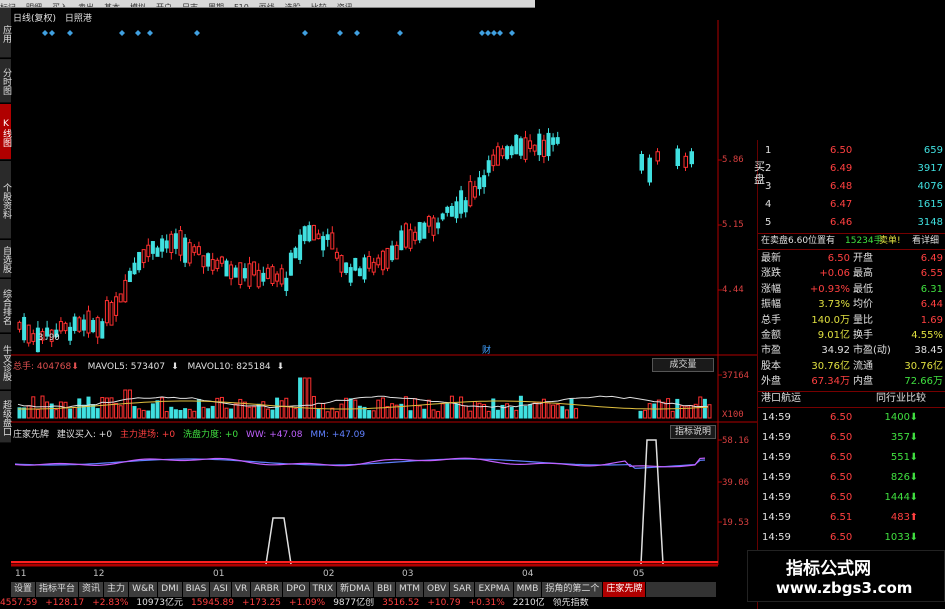  What do you see at coordinates (296, 589) in the screenshot?
I see `indicator-tab: DPO` at bounding box center [296, 589].